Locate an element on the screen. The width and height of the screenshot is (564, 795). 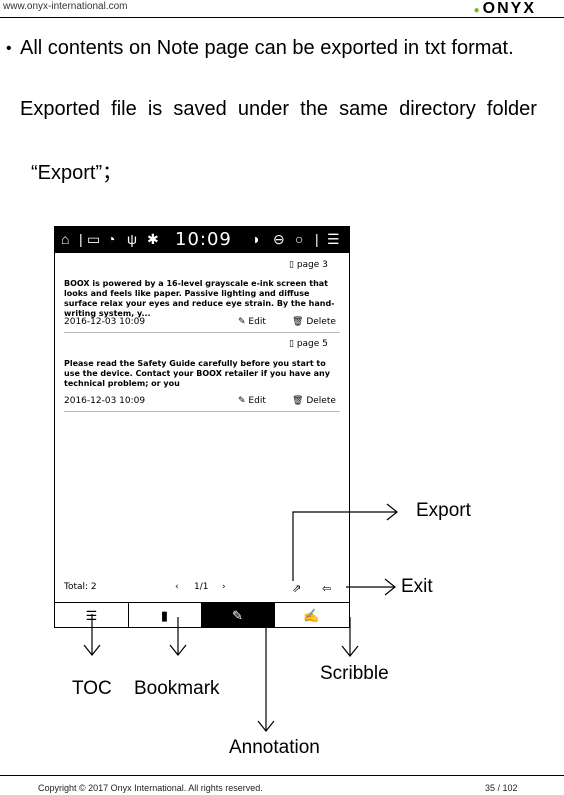
callout-bookmark: Bookmark is located at coordinates (177, 688).